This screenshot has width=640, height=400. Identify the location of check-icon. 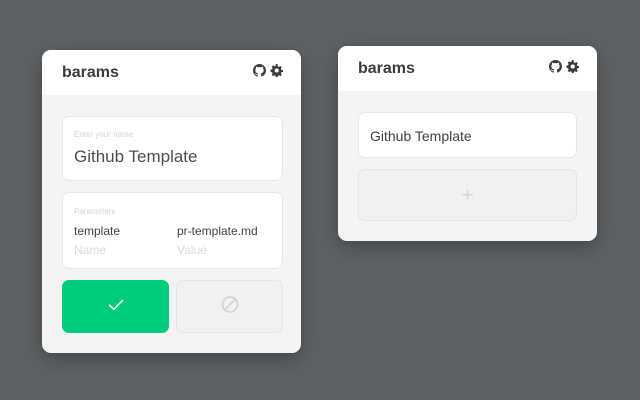
(116, 307).